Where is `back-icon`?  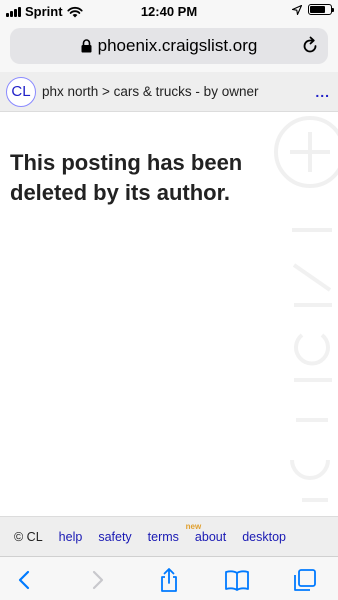
back-icon is located at coordinates (25, 580).